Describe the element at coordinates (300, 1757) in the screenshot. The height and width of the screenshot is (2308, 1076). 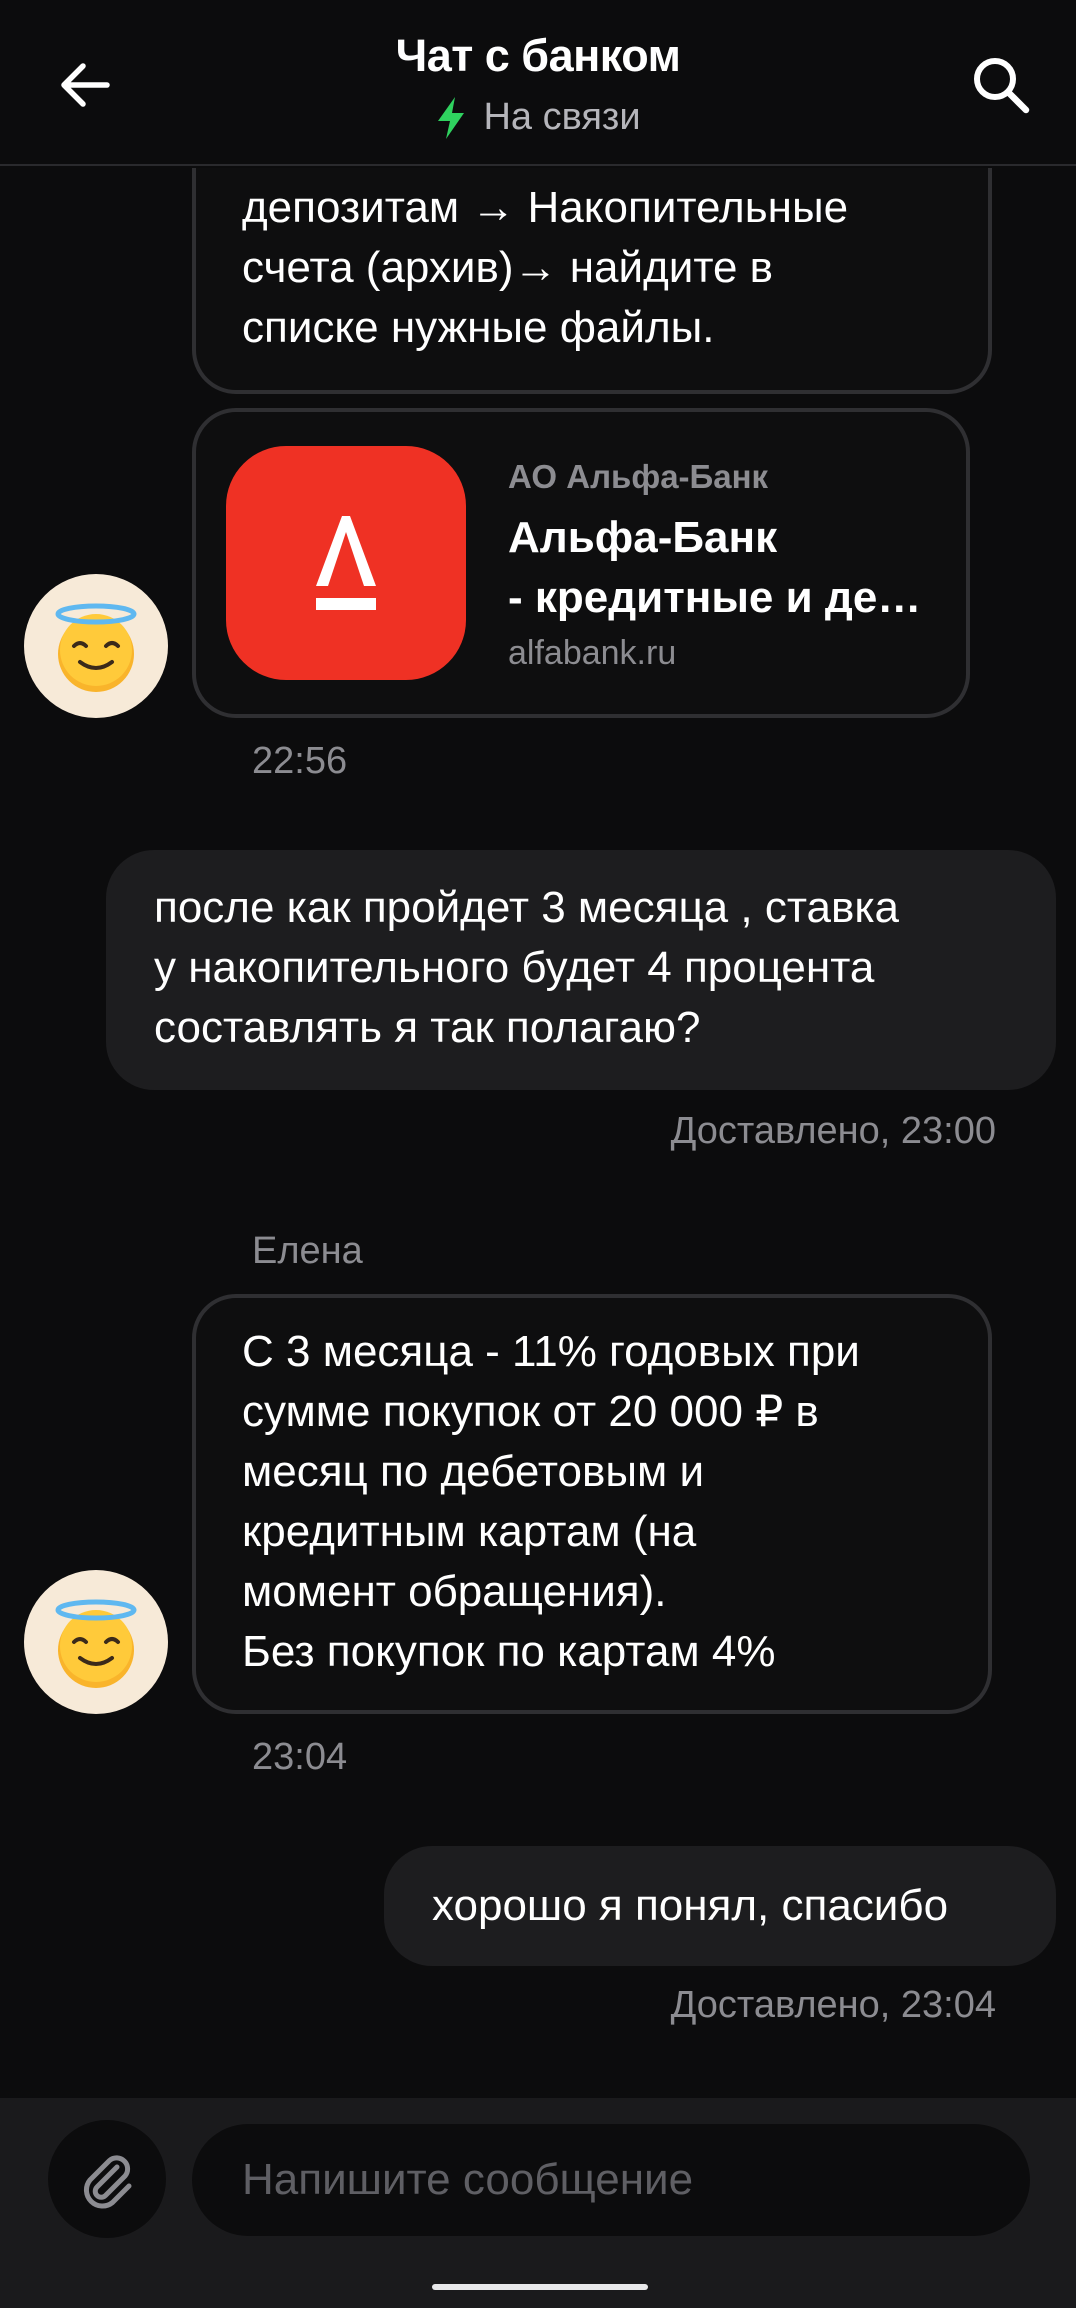
I see `message-time: 23:04` at that location.